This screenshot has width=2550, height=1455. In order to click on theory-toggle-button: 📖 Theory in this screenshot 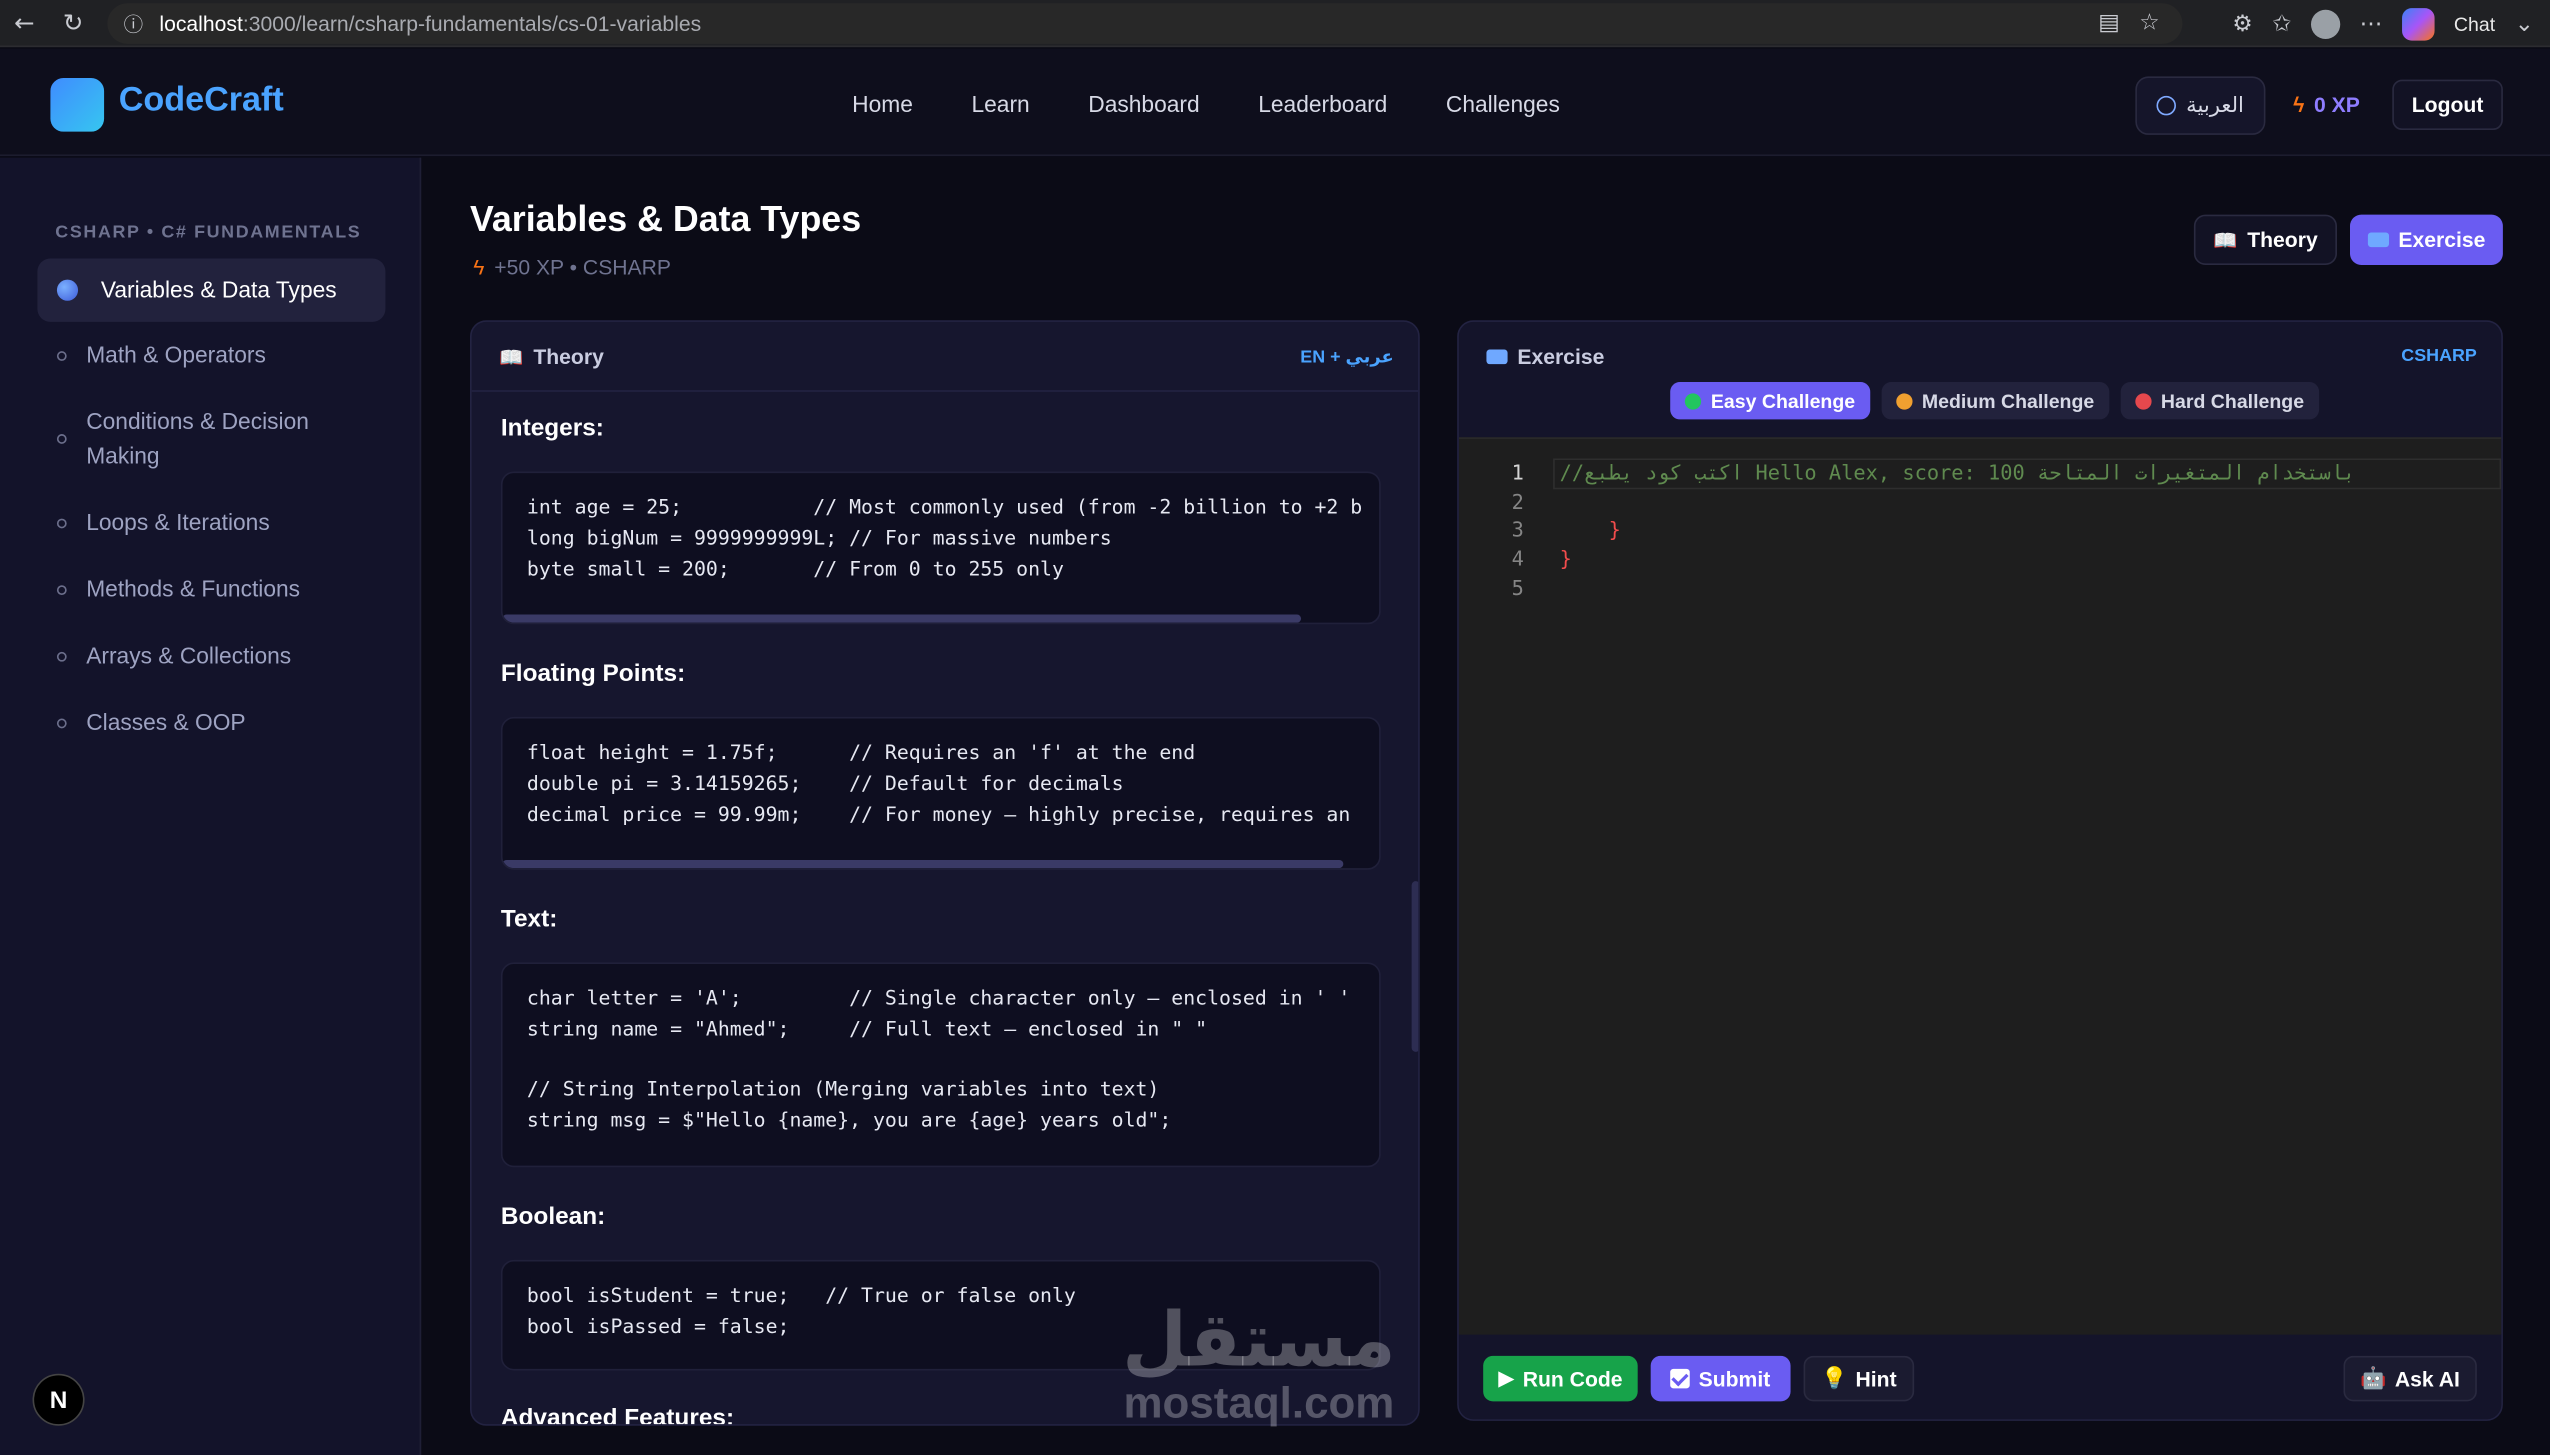, I will do `click(2265, 239)`.